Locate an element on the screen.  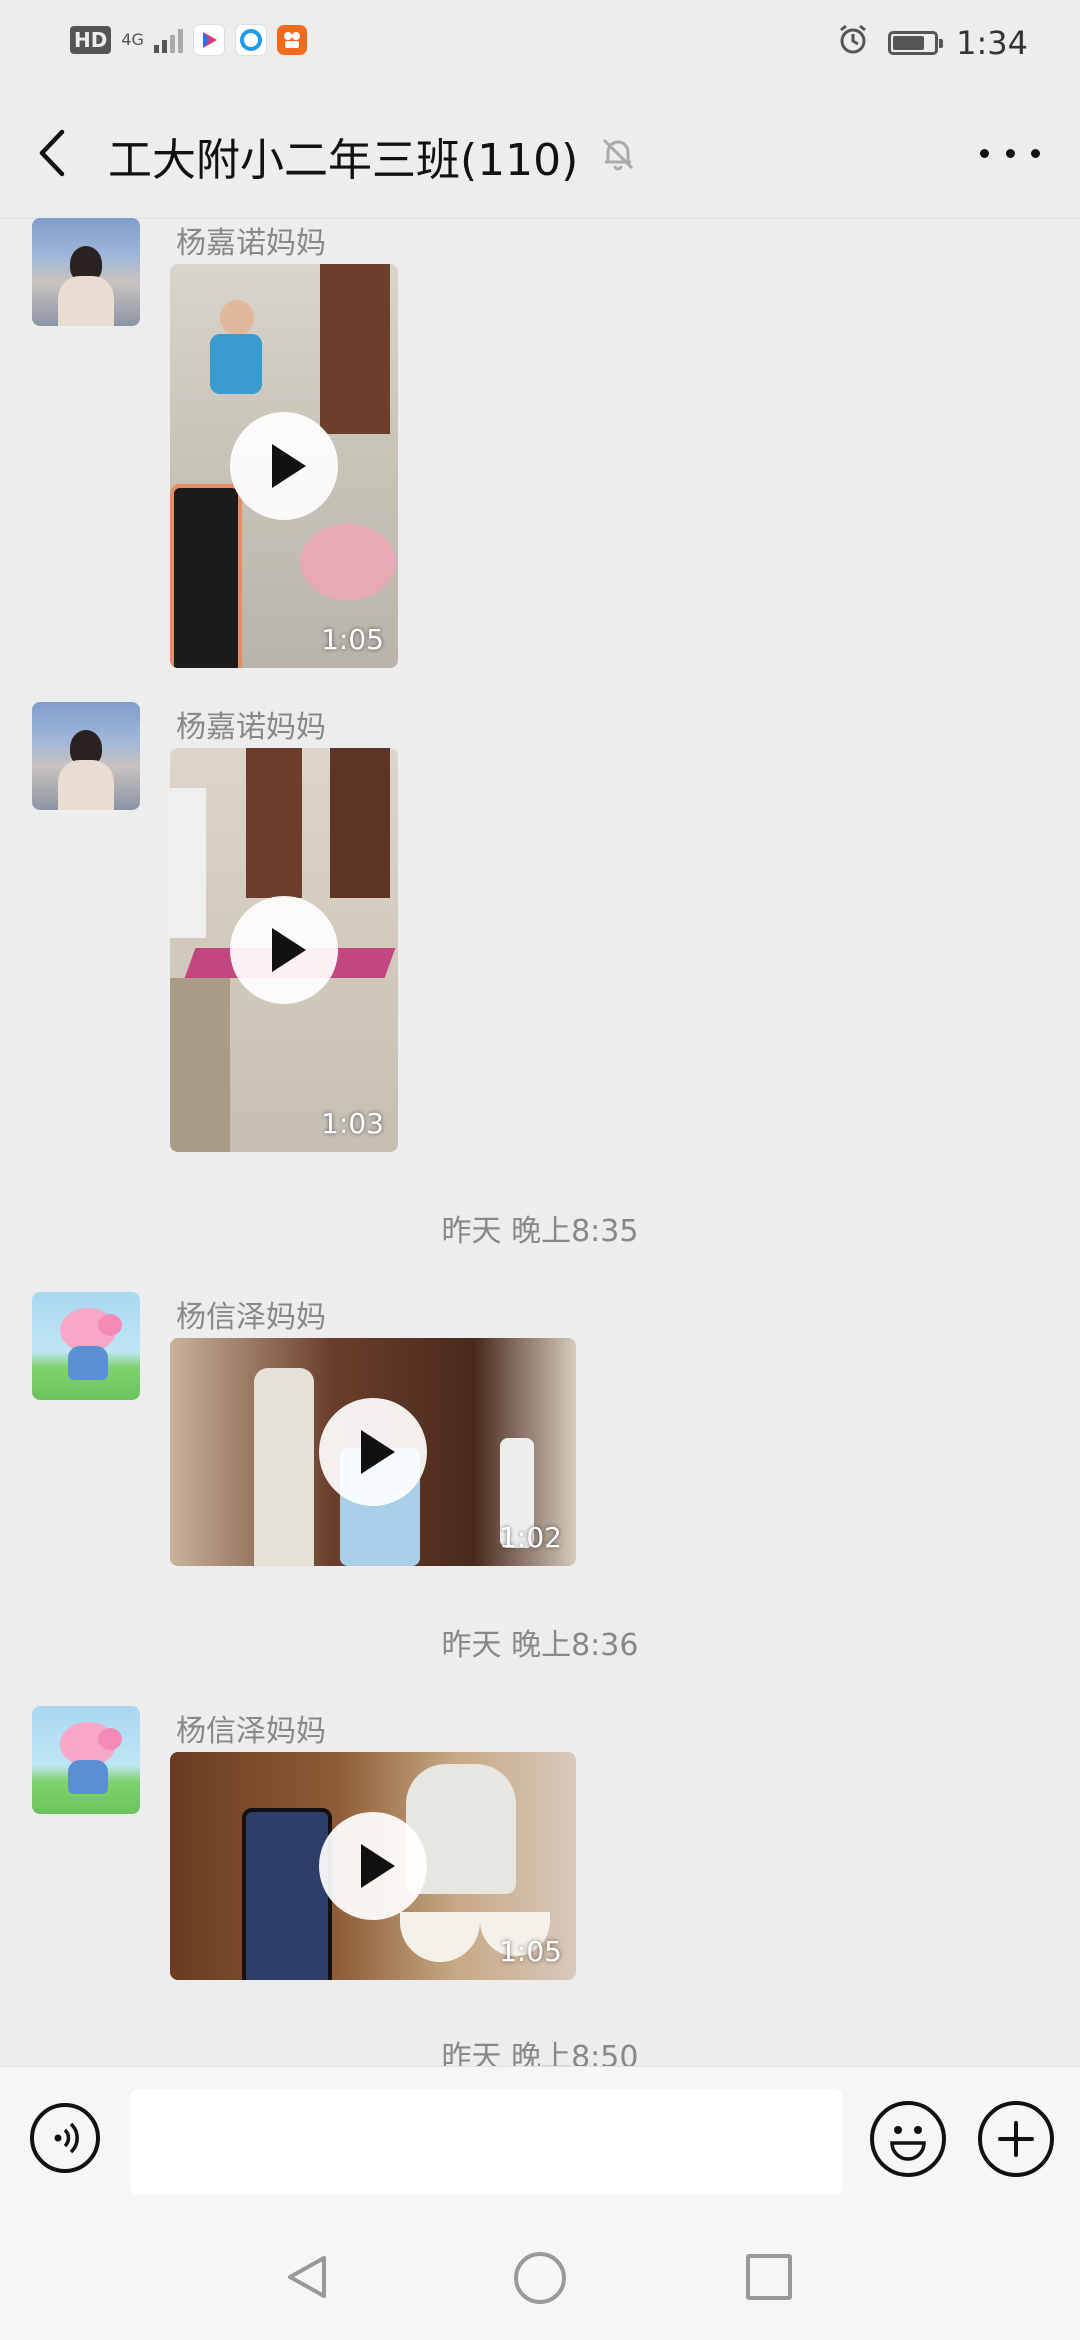
nav-back-button is located at coordinates (307, 2277).